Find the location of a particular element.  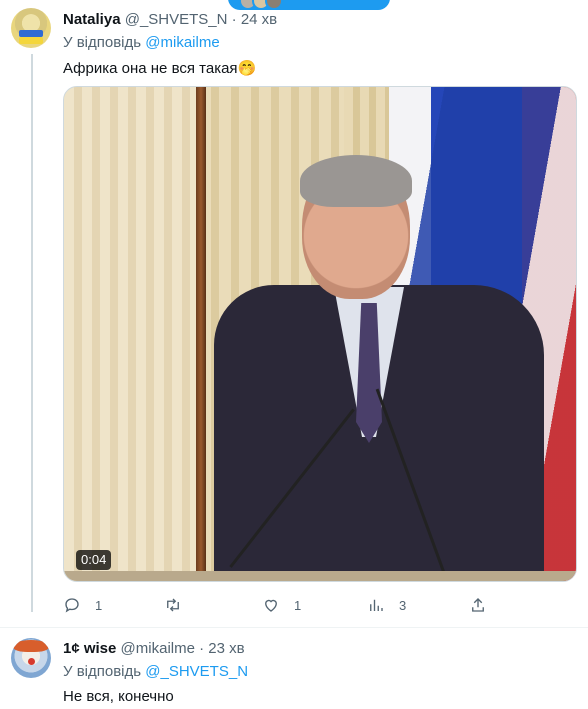

tweet-header: 1¢ wise @mikailme · 23 хв is located at coordinates (154, 648).